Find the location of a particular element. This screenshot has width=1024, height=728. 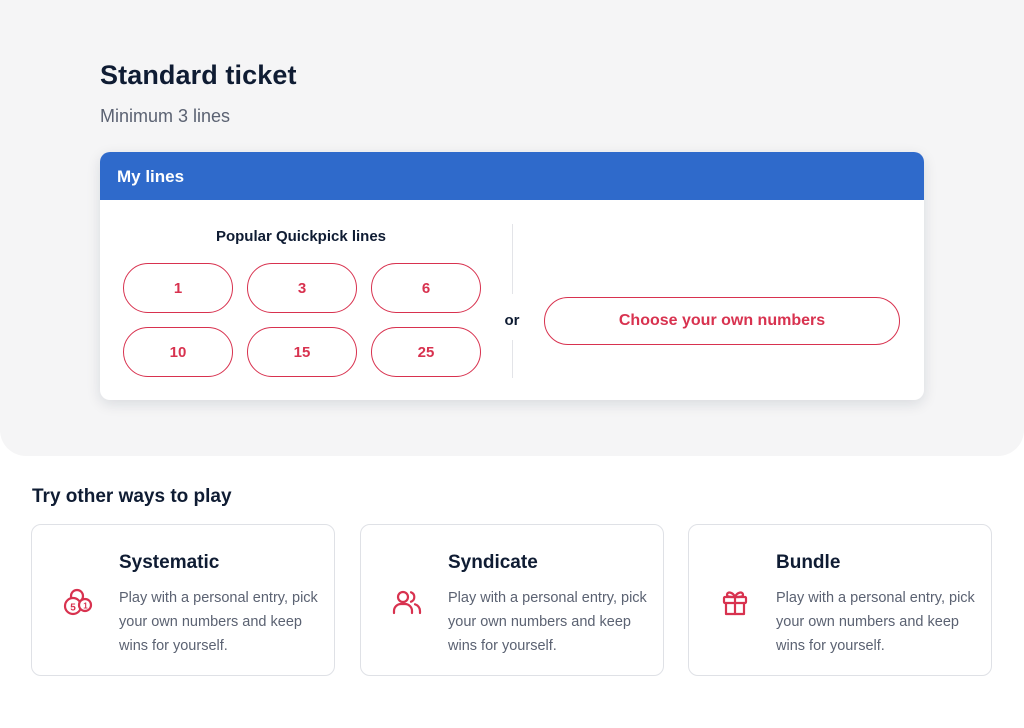

my-lines-header: My lines is located at coordinates (512, 176).